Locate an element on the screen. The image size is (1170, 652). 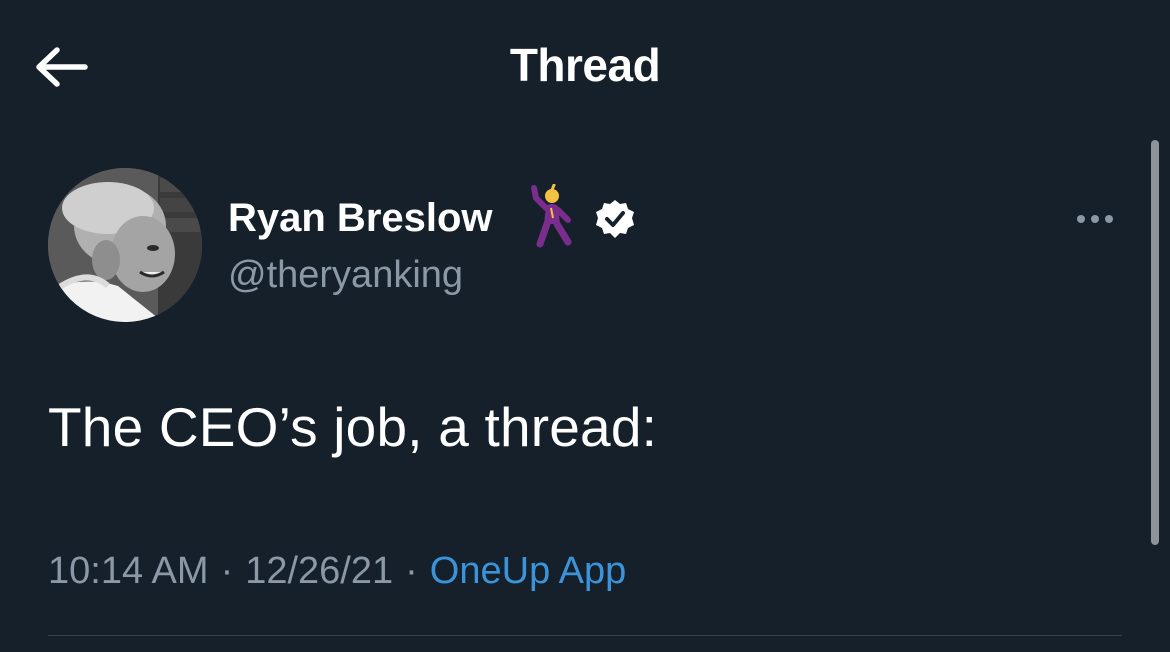
author-handle: @theryanking is located at coordinates (345, 275).